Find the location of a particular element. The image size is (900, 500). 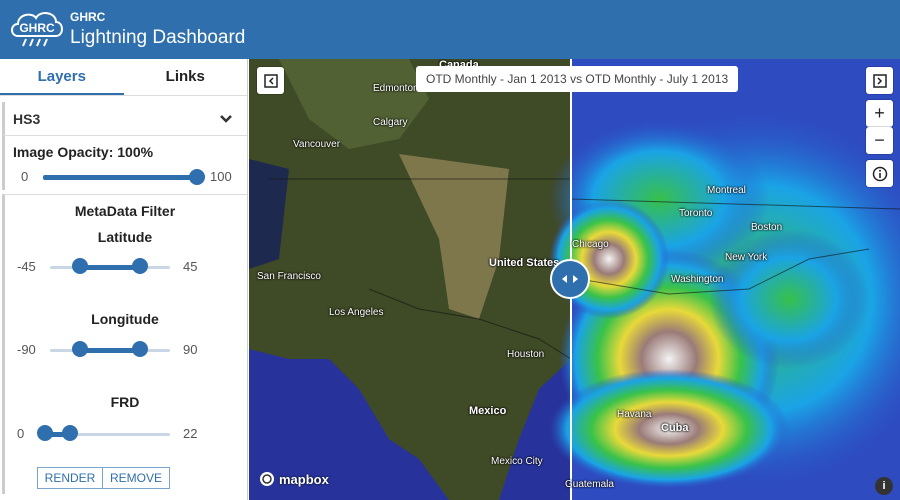

logo-text: GHRC is located at coordinates (37, 28).